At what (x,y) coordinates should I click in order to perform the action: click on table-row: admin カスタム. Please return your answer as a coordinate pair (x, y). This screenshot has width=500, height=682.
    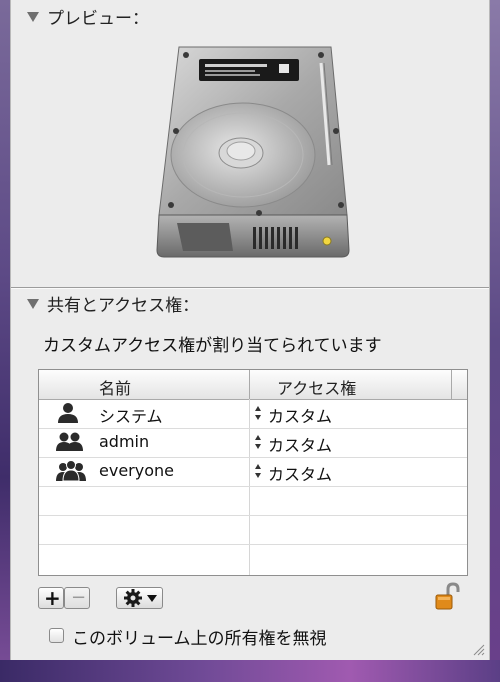
    Looking at the image, I should click on (253, 443).